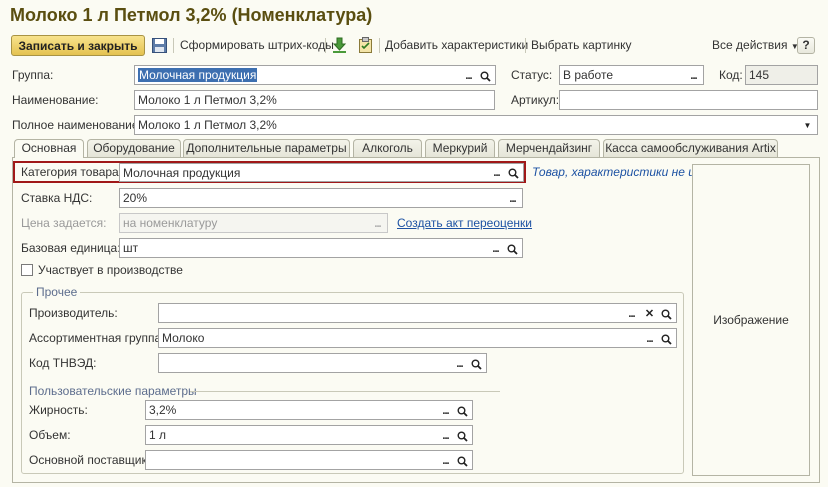  I want to click on choose-picture-button: Выбрать картинку, so click(581, 45).